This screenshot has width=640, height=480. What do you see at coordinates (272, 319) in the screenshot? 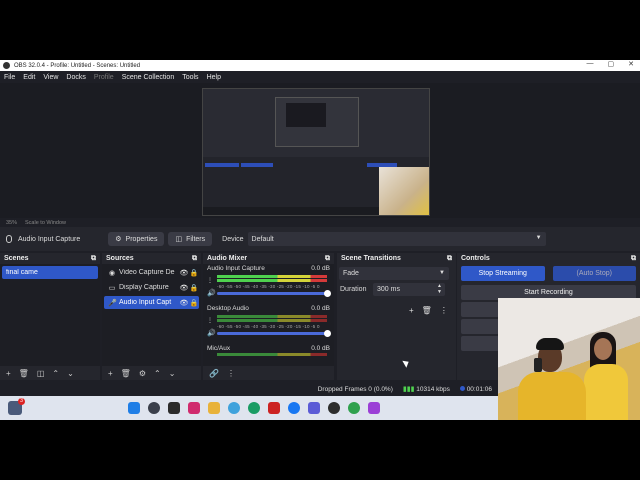
I see `level-meter` at bounding box center [272, 319].